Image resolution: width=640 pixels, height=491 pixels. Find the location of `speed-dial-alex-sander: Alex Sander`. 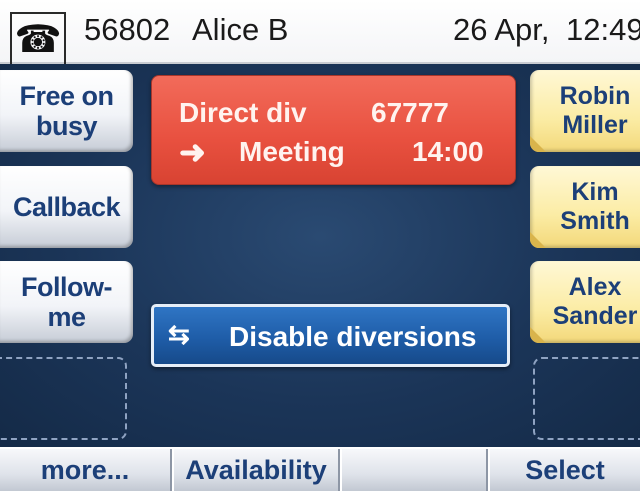

speed-dial-alex-sander: Alex Sander is located at coordinates (585, 302).